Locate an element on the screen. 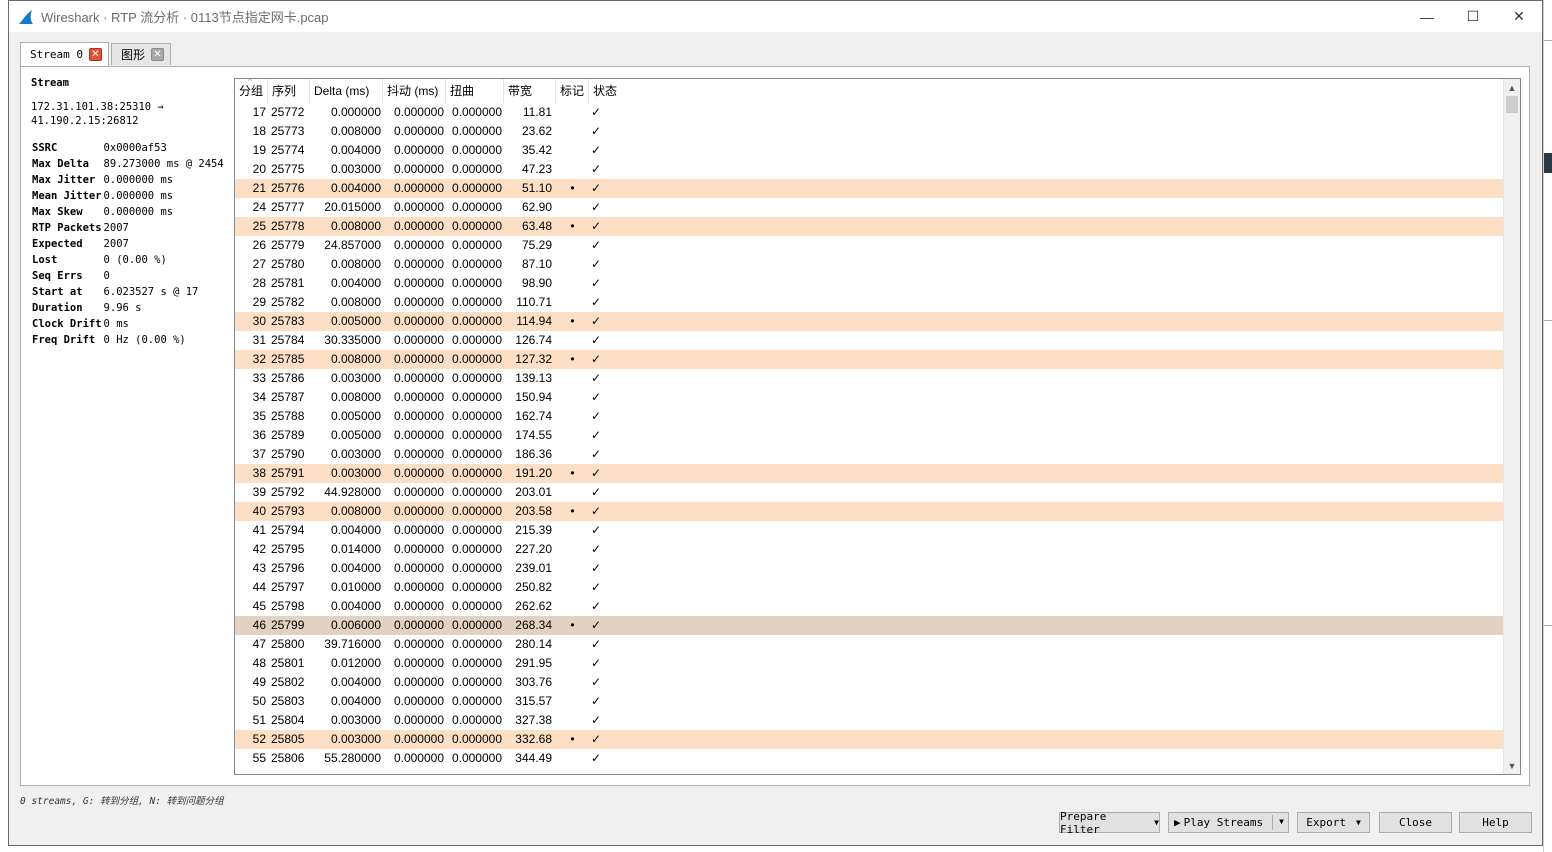 The image size is (1552, 852). table-row: 41 25794 0.004000 0.000000 0.000000 215.39 ✓ is located at coordinates (869, 530).